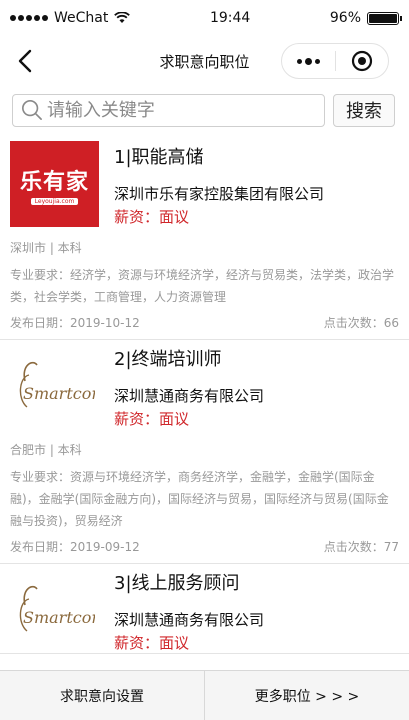 This screenshot has width=409, height=720. I want to click on search-icon, so click(32, 110).